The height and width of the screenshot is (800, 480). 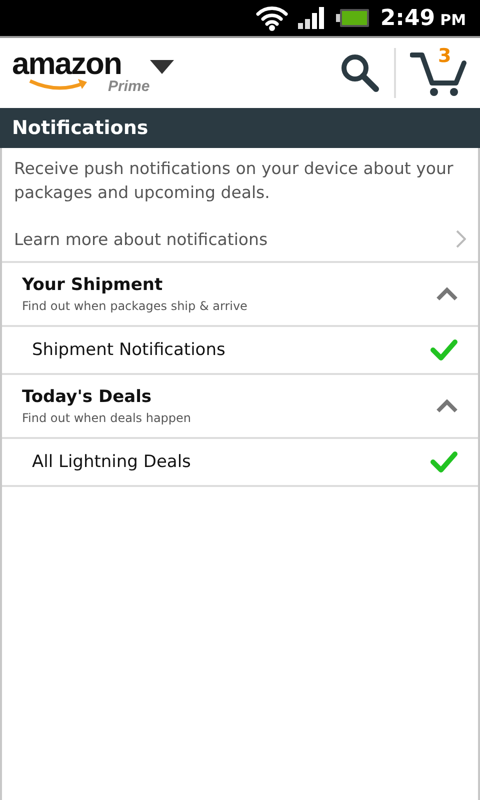 What do you see at coordinates (233, 181) in the screenshot?
I see `description-text: Receive push notifications on your device about your packages and upcoming deals.` at bounding box center [233, 181].